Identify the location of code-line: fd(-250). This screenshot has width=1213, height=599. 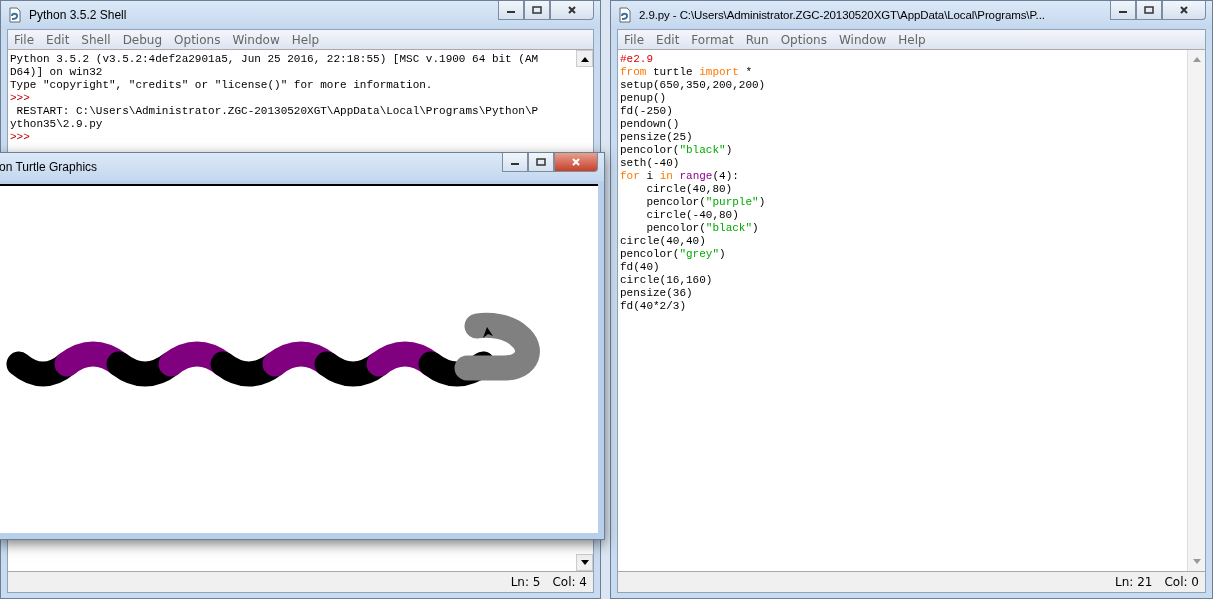
(647, 111).